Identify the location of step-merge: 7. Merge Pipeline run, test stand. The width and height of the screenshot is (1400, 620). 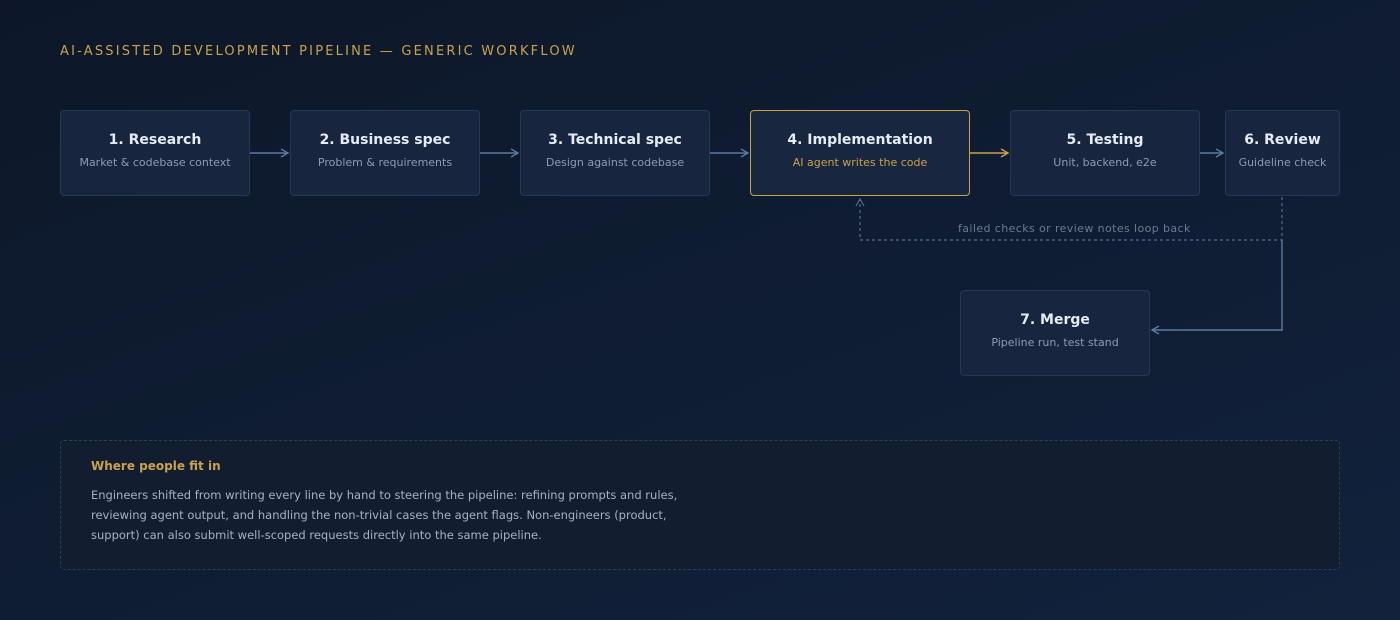
(1055, 333).